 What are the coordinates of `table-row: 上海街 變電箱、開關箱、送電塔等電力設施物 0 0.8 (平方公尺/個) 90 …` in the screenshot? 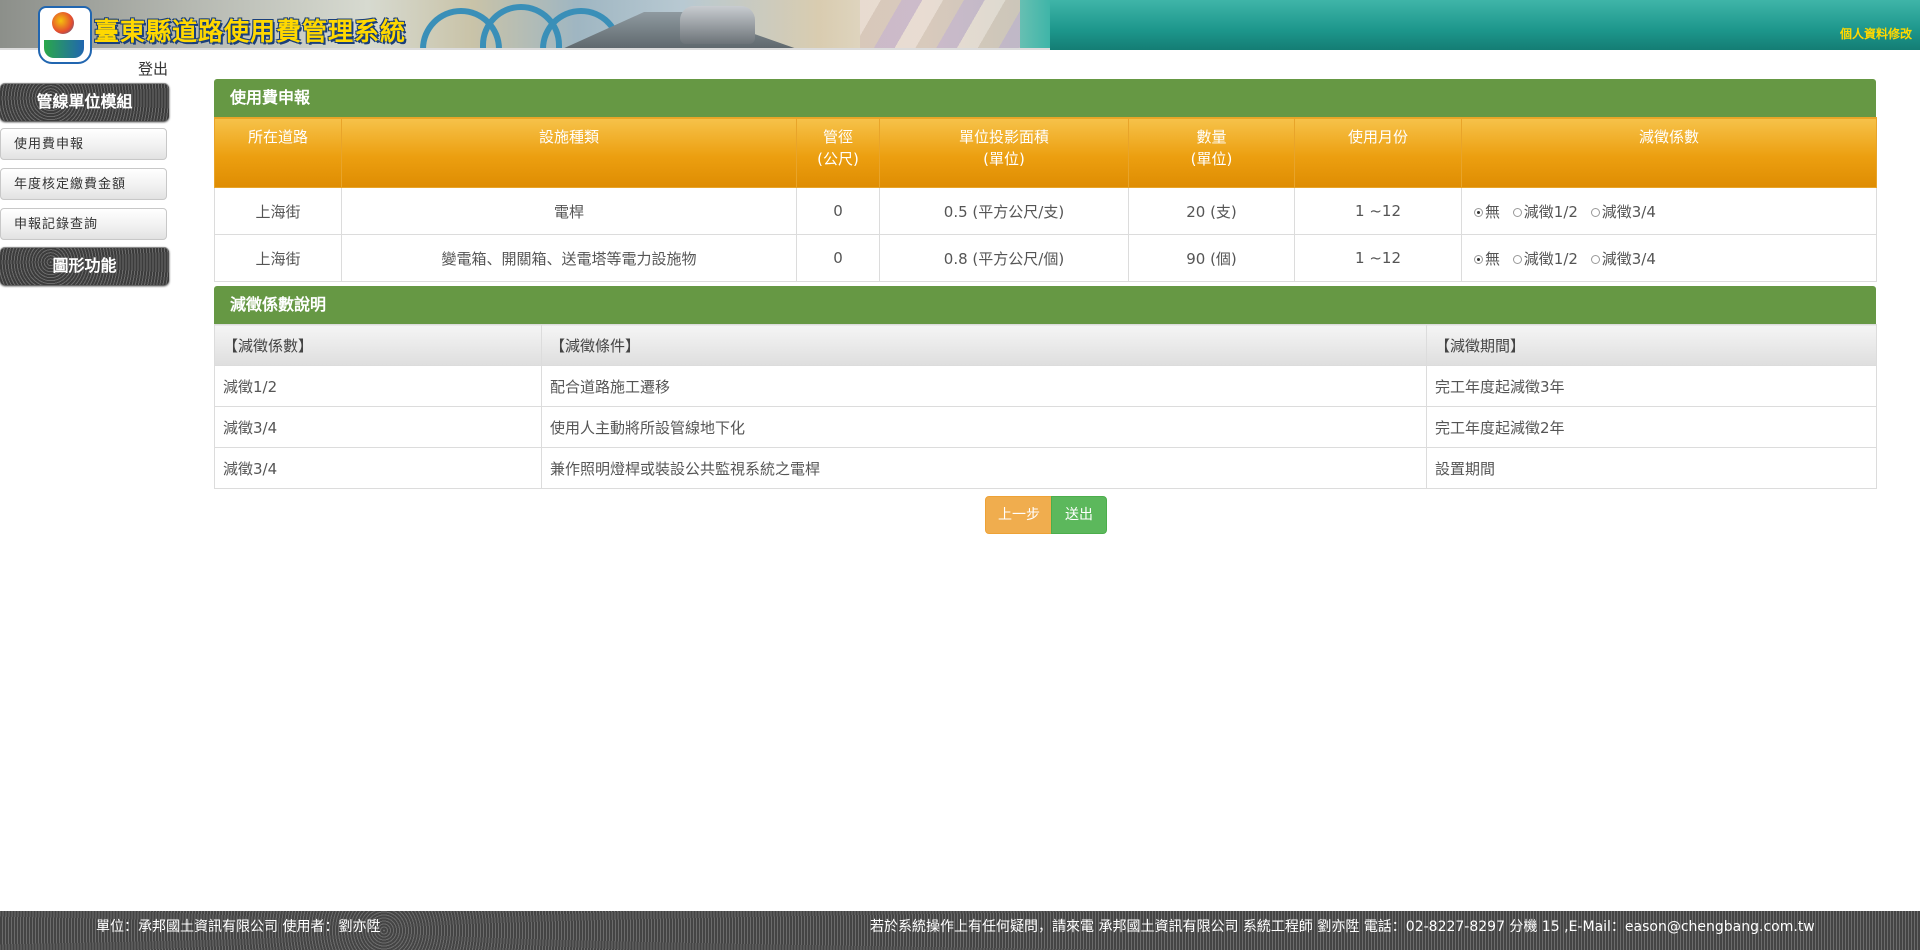 It's located at (1045, 258).